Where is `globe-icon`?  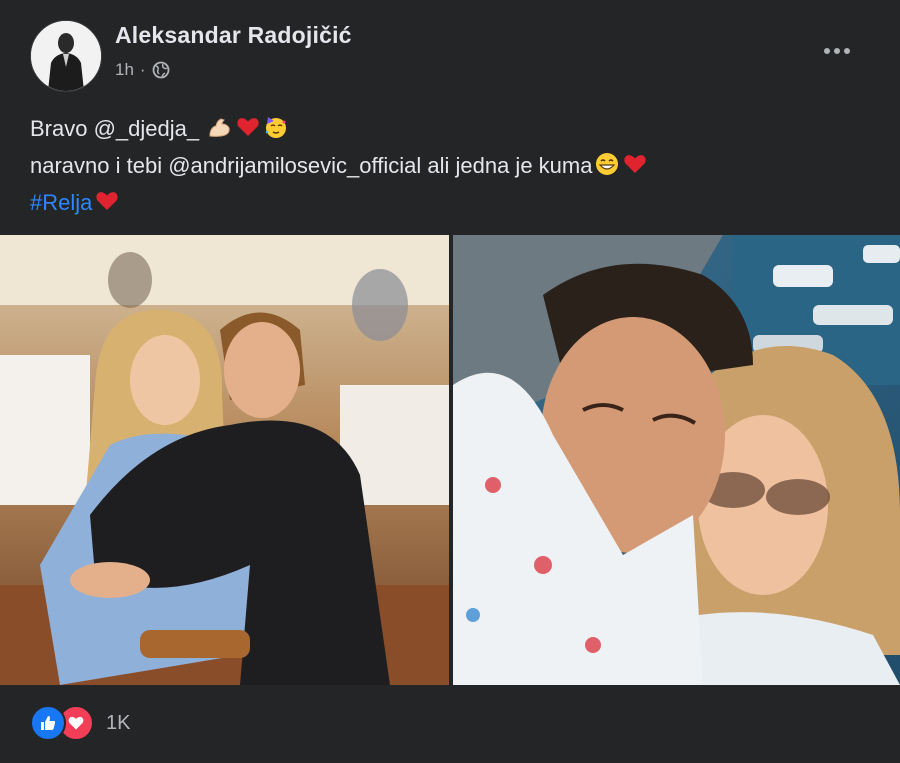
globe-icon is located at coordinates (161, 70).